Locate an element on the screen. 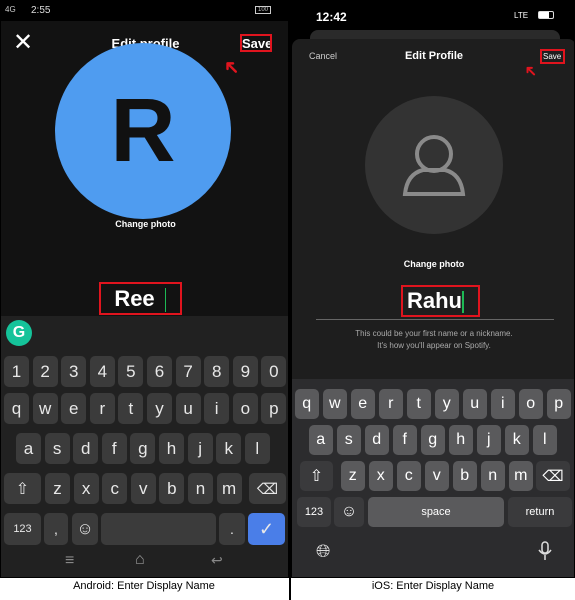 The width and height of the screenshot is (575, 600). status-bar: 4G 2:55 100 is located at coordinates (144, 11).